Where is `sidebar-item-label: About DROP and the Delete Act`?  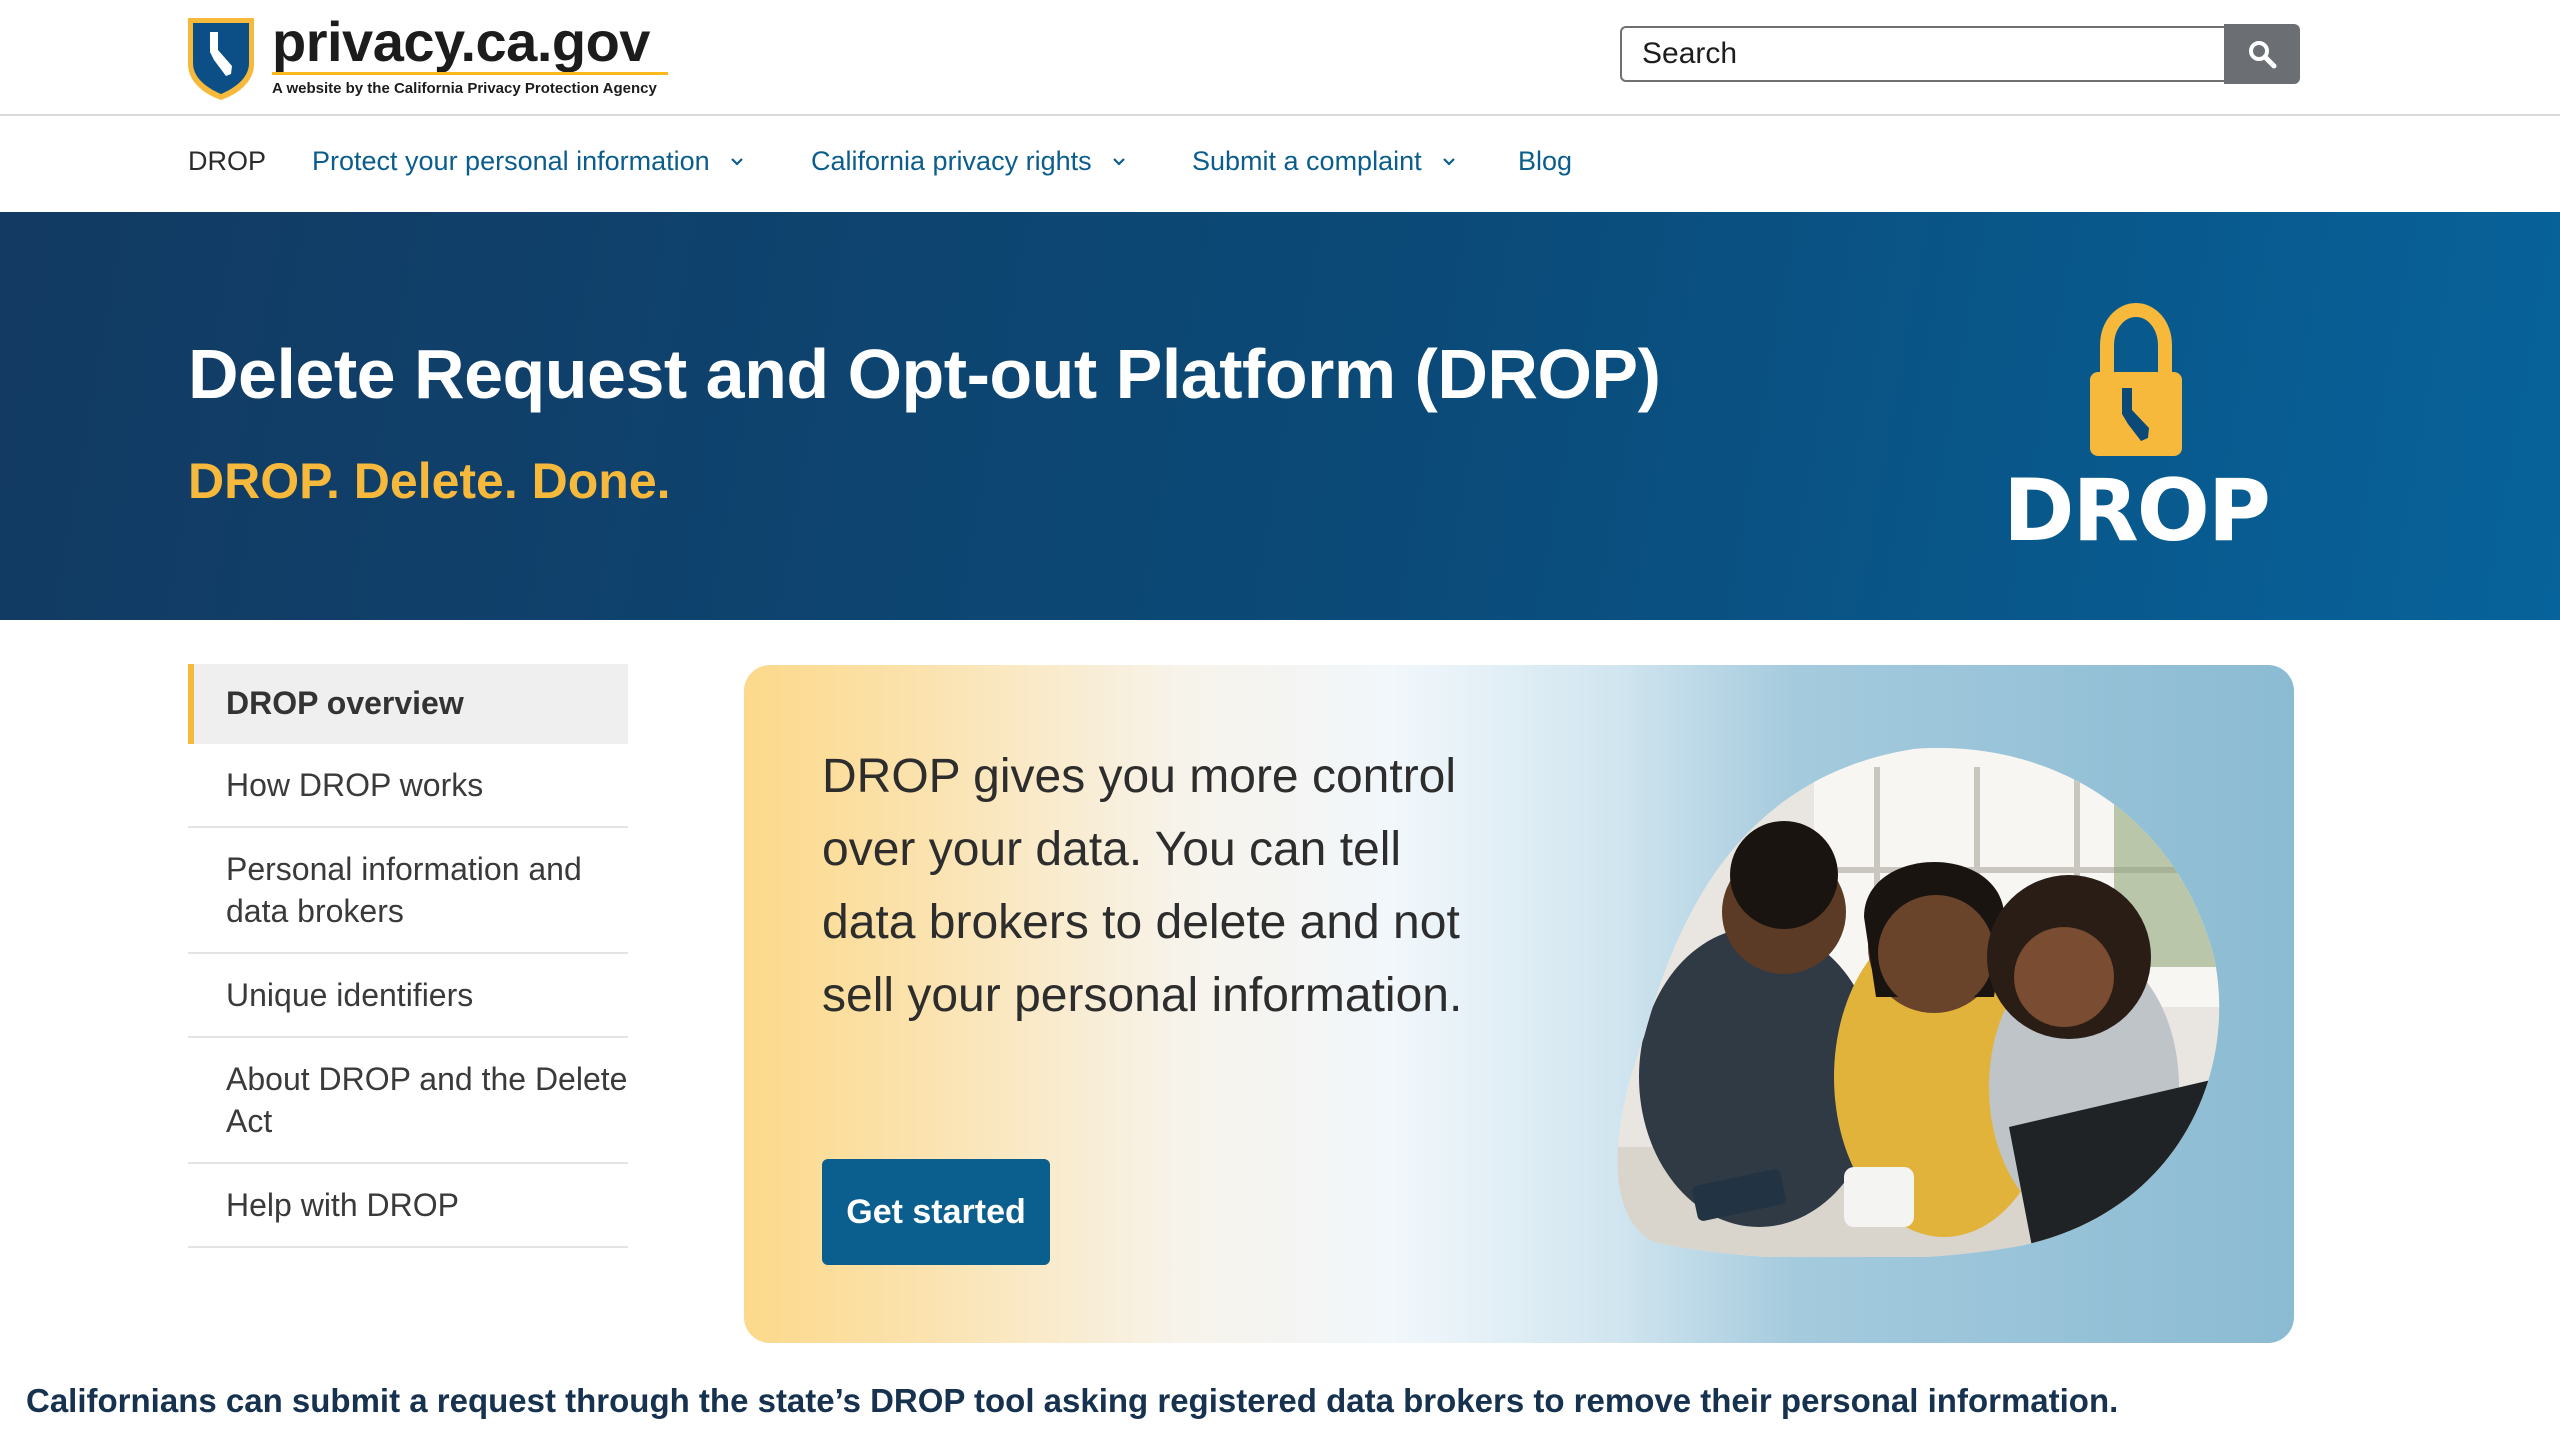 sidebar-item-label: About DROP and the Delete Act is located at coordinates (427, 1100).